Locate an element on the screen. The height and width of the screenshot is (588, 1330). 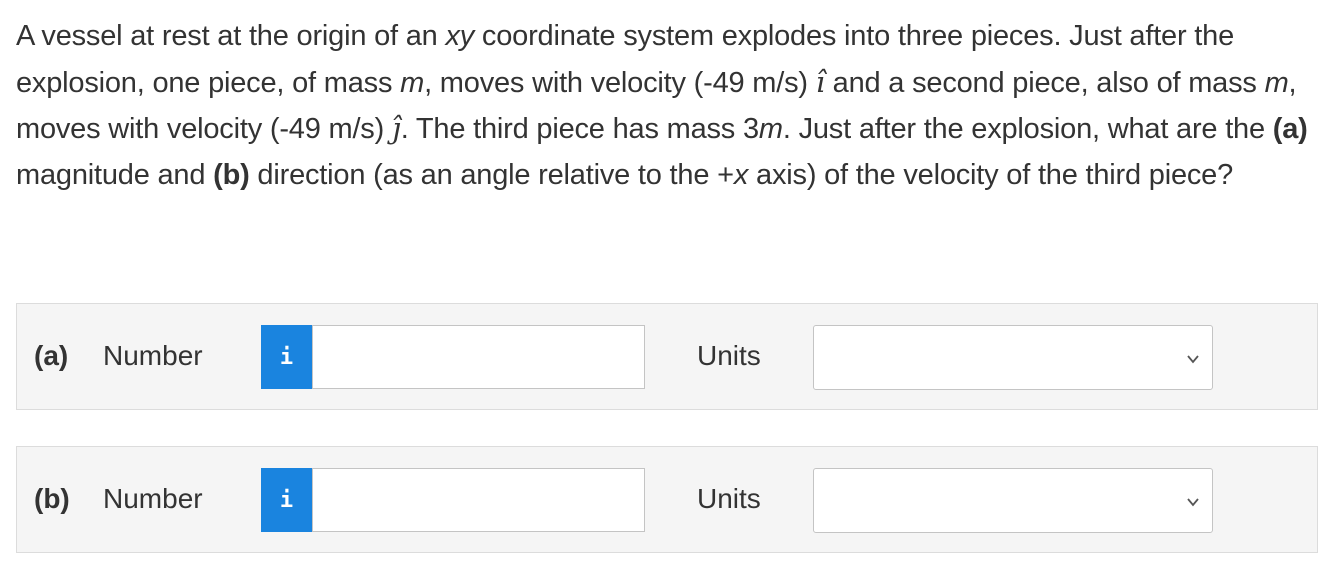
question-segment-italic: x is located at coordinates (741, 174).